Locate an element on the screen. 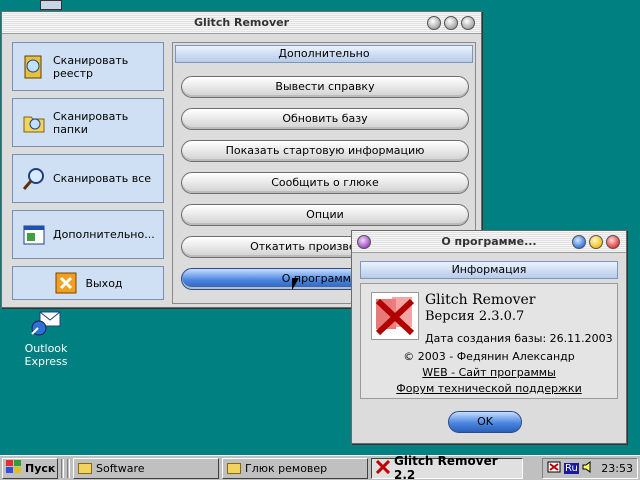 The width and height of the screenshot is (640, 480). task-glitch-remover-label: Glitch Remover 2.2 is located at coordinates (446, 467).